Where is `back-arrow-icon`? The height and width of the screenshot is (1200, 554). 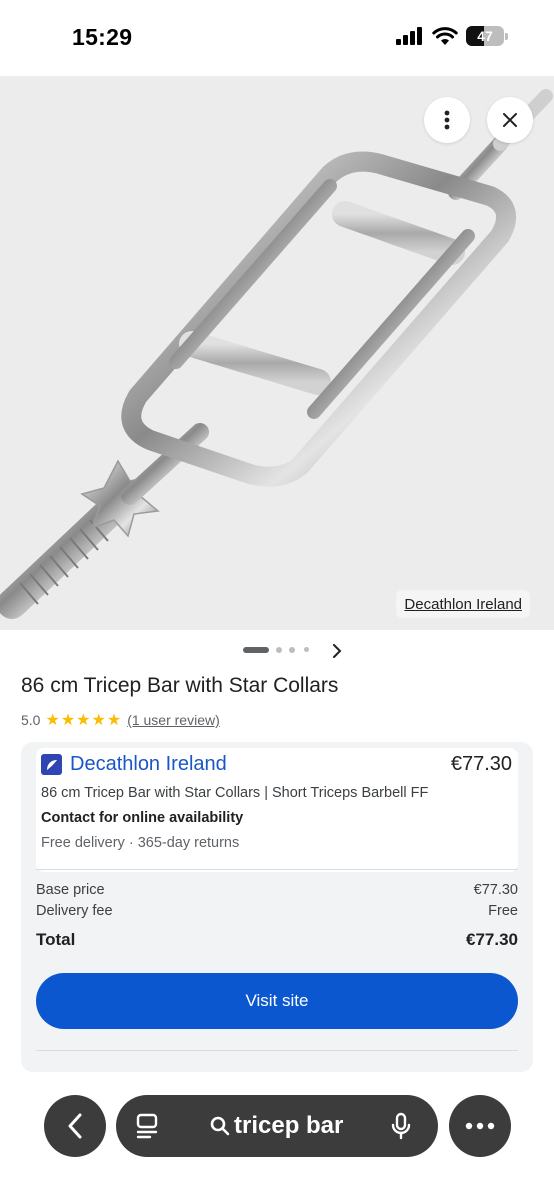 back-arrow-icon is located at coordinates (75, 1126).